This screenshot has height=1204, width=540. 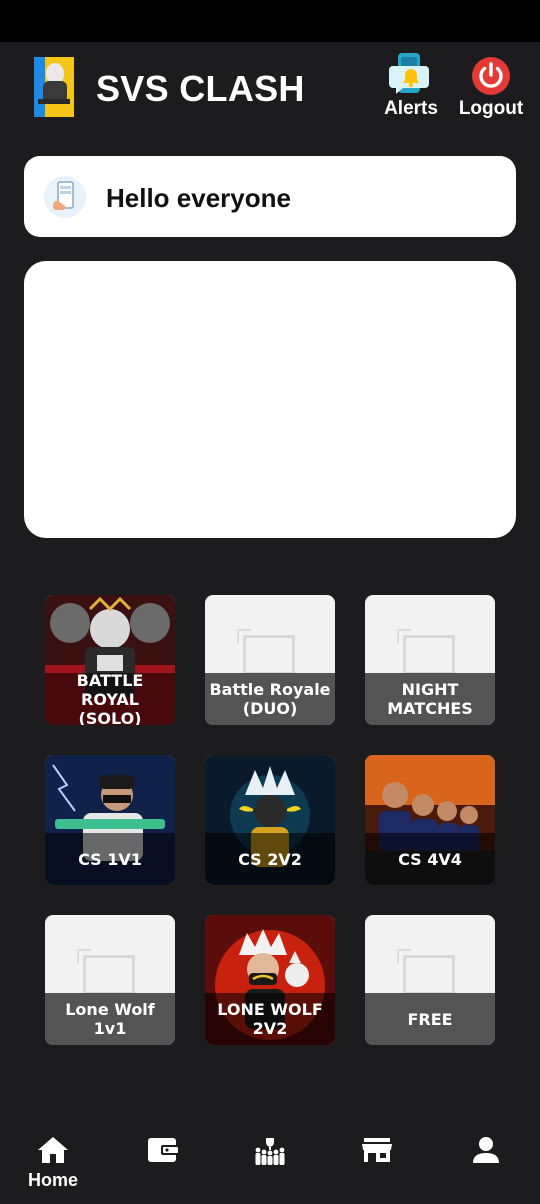 I want to click on game-tile-lone-wolf-2v2: LONE WOLF 2V2, so click(x=270, y=980).